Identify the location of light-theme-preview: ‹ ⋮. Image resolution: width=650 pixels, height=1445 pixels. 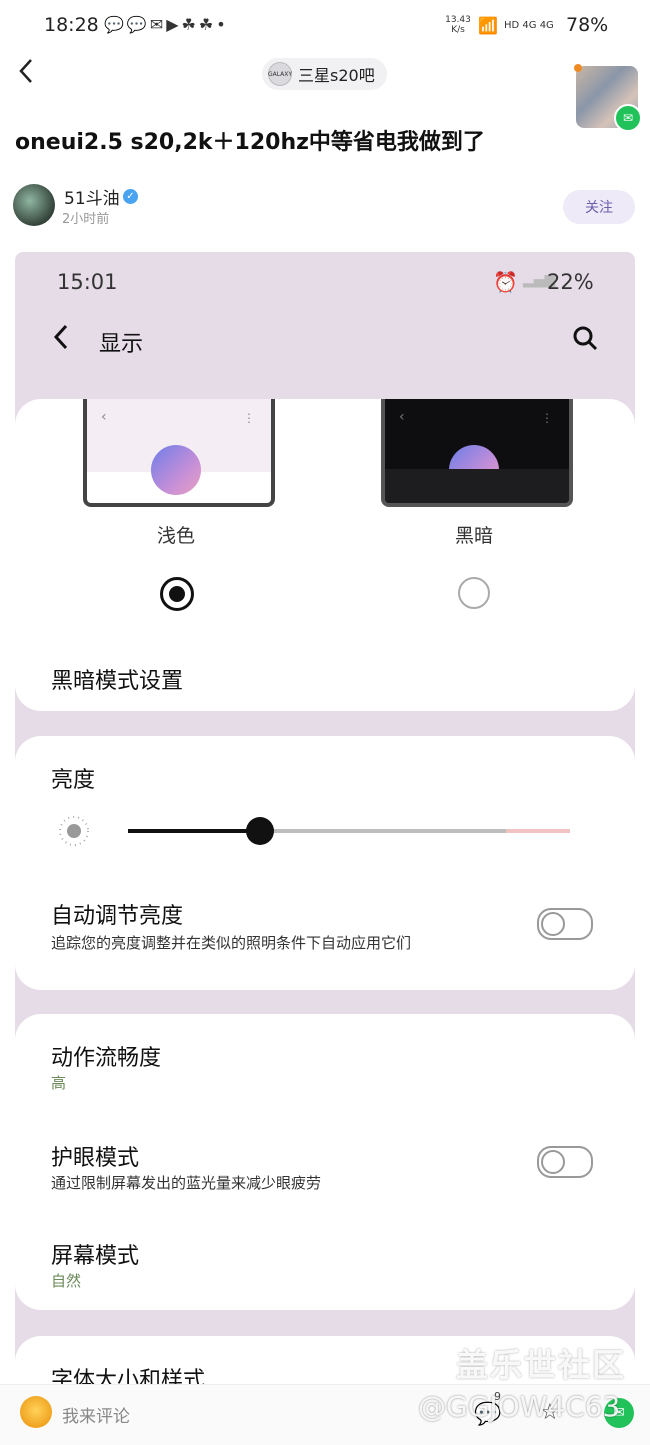
(179, 453).